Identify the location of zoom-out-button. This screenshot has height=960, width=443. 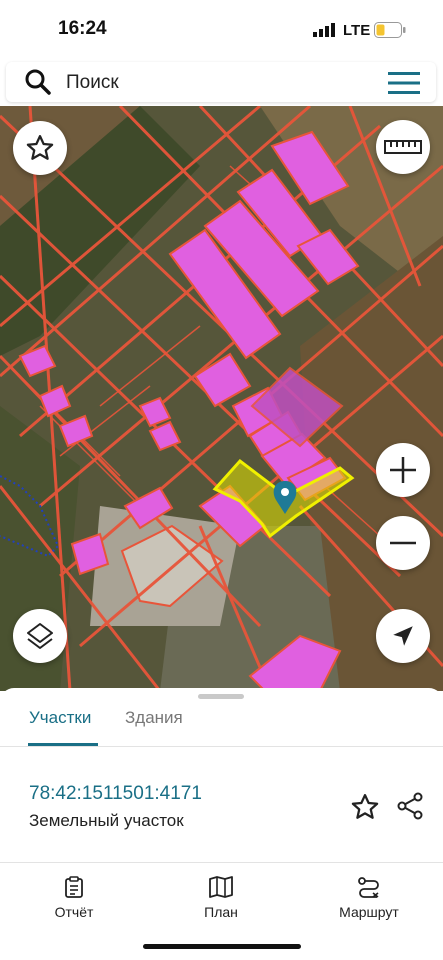
(403, 543).